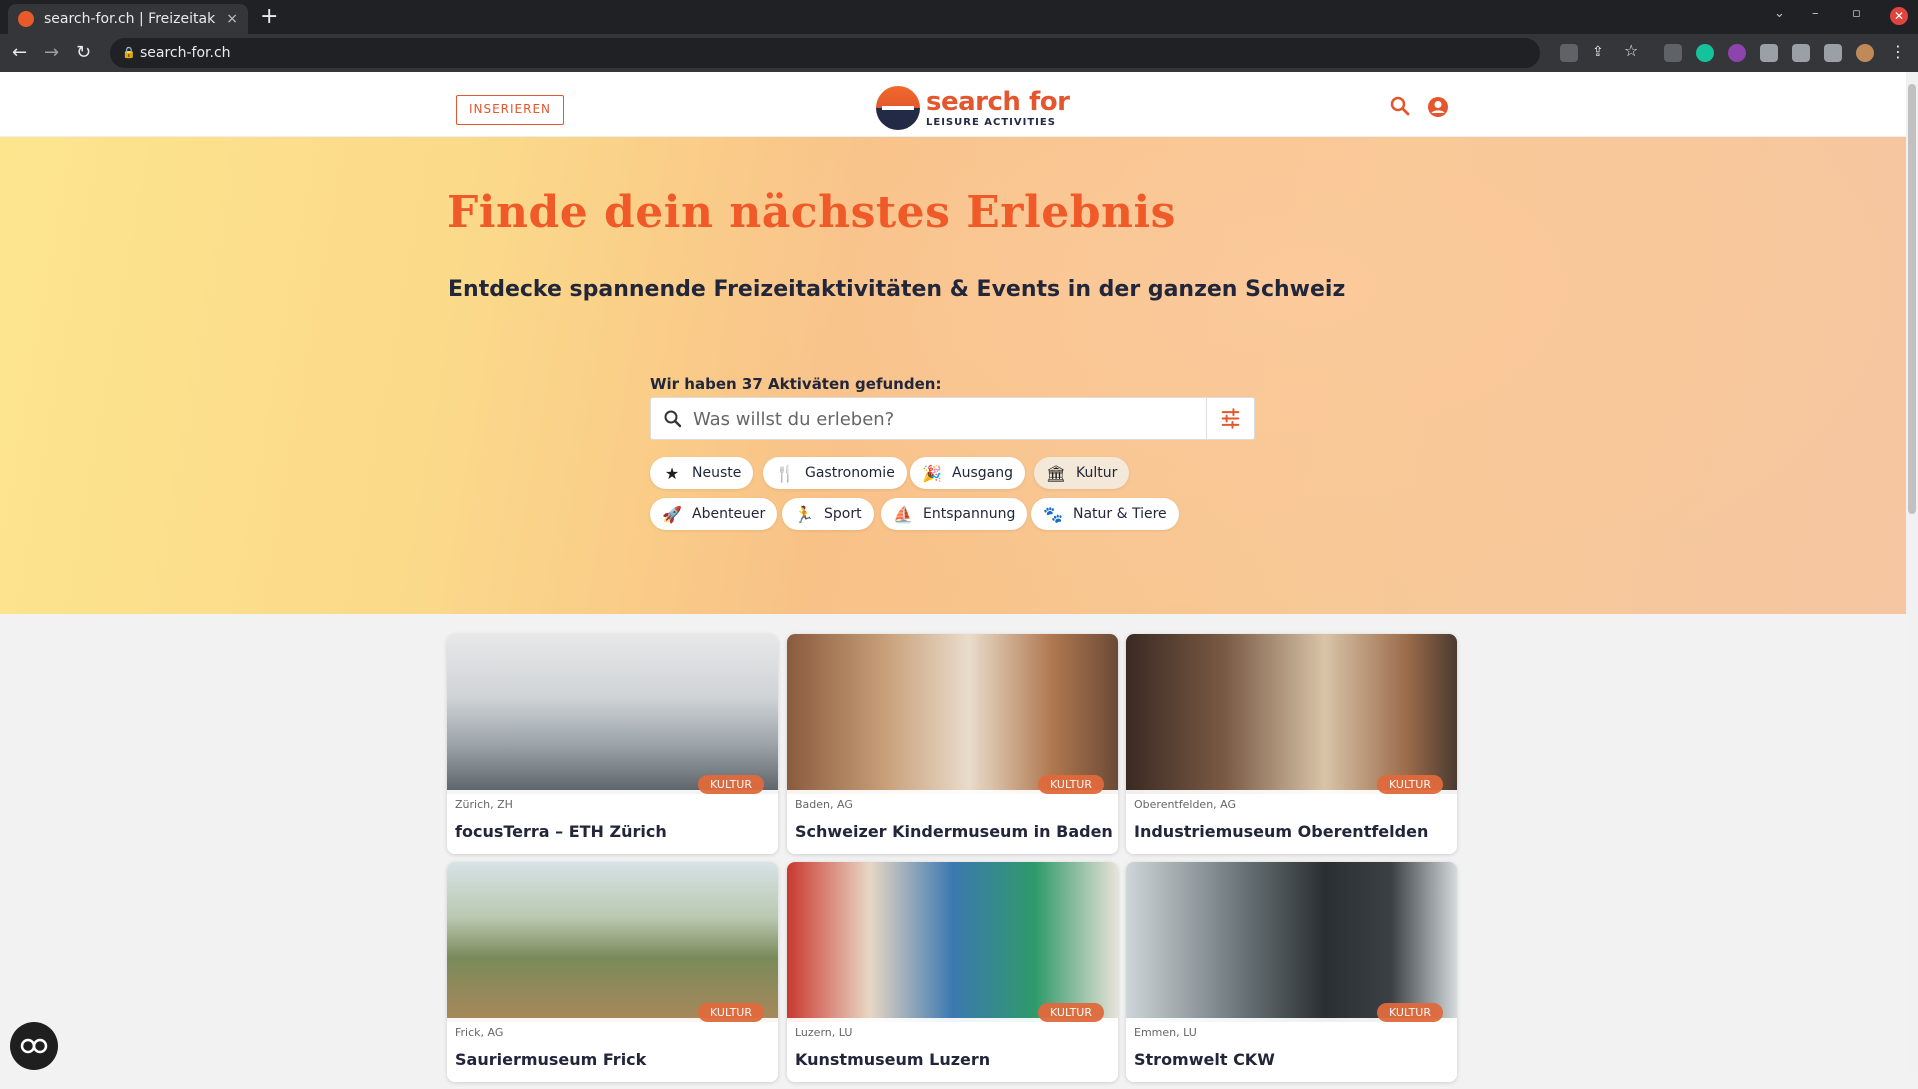 The width and height of the screenshot is (1918, 1089). What do you see at coordinates (1779, 13) in the screenshot?
I see `tab-search-icon: ⌄` at bounding box center [1779, 13].